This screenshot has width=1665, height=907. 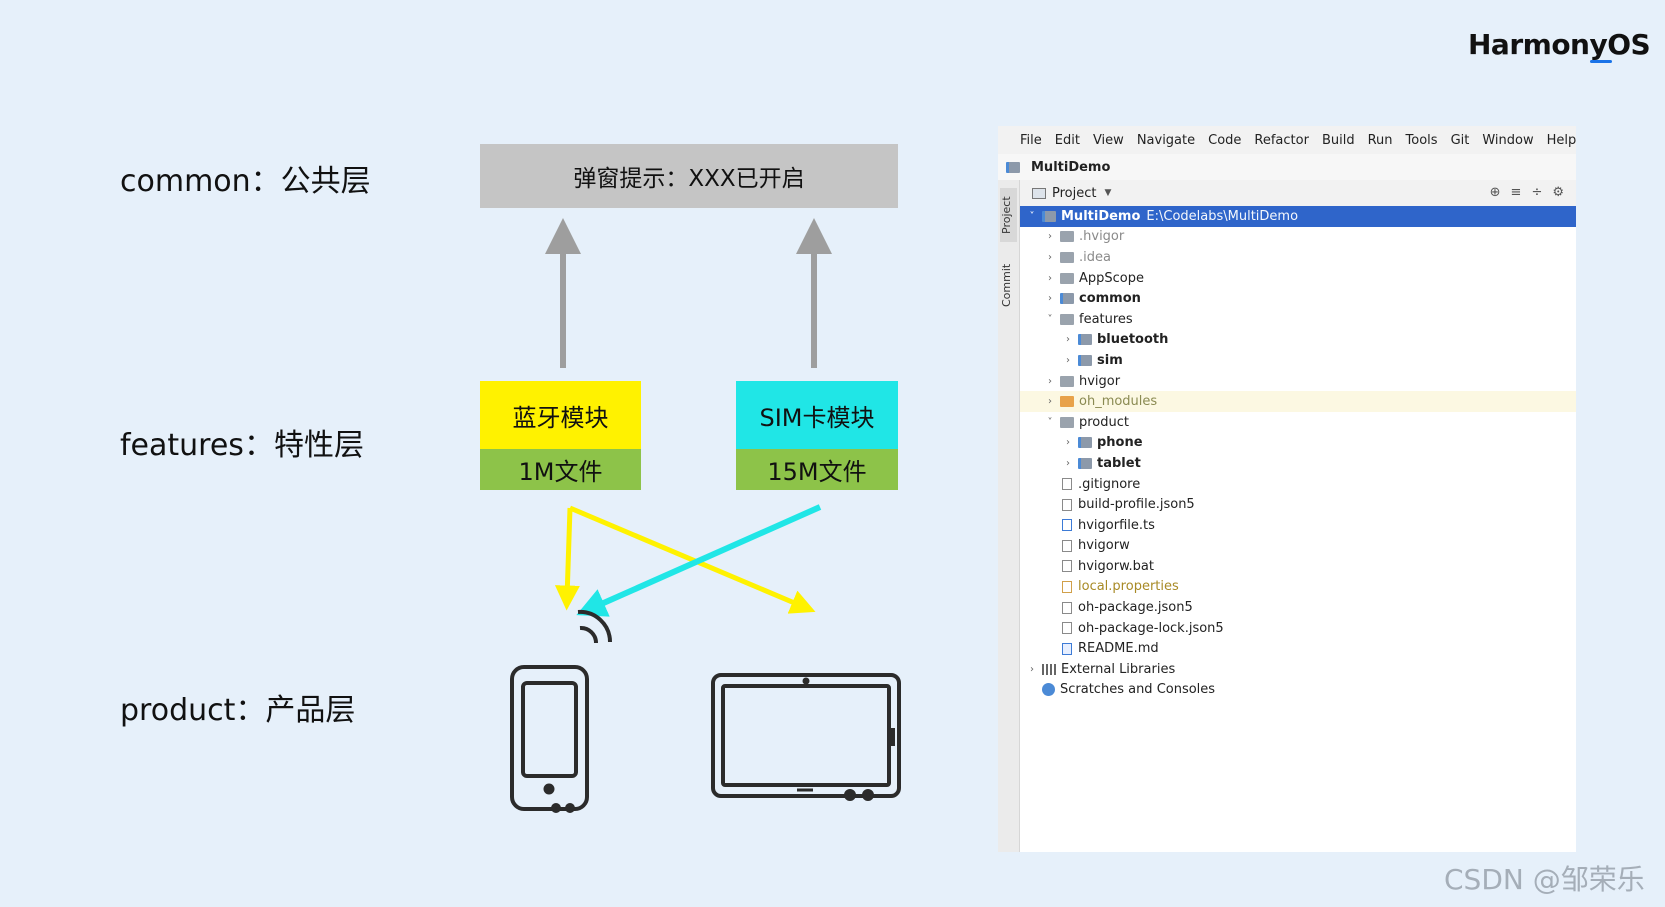 I want to click on markdown-file-icon, so click(x=1067, y=648).